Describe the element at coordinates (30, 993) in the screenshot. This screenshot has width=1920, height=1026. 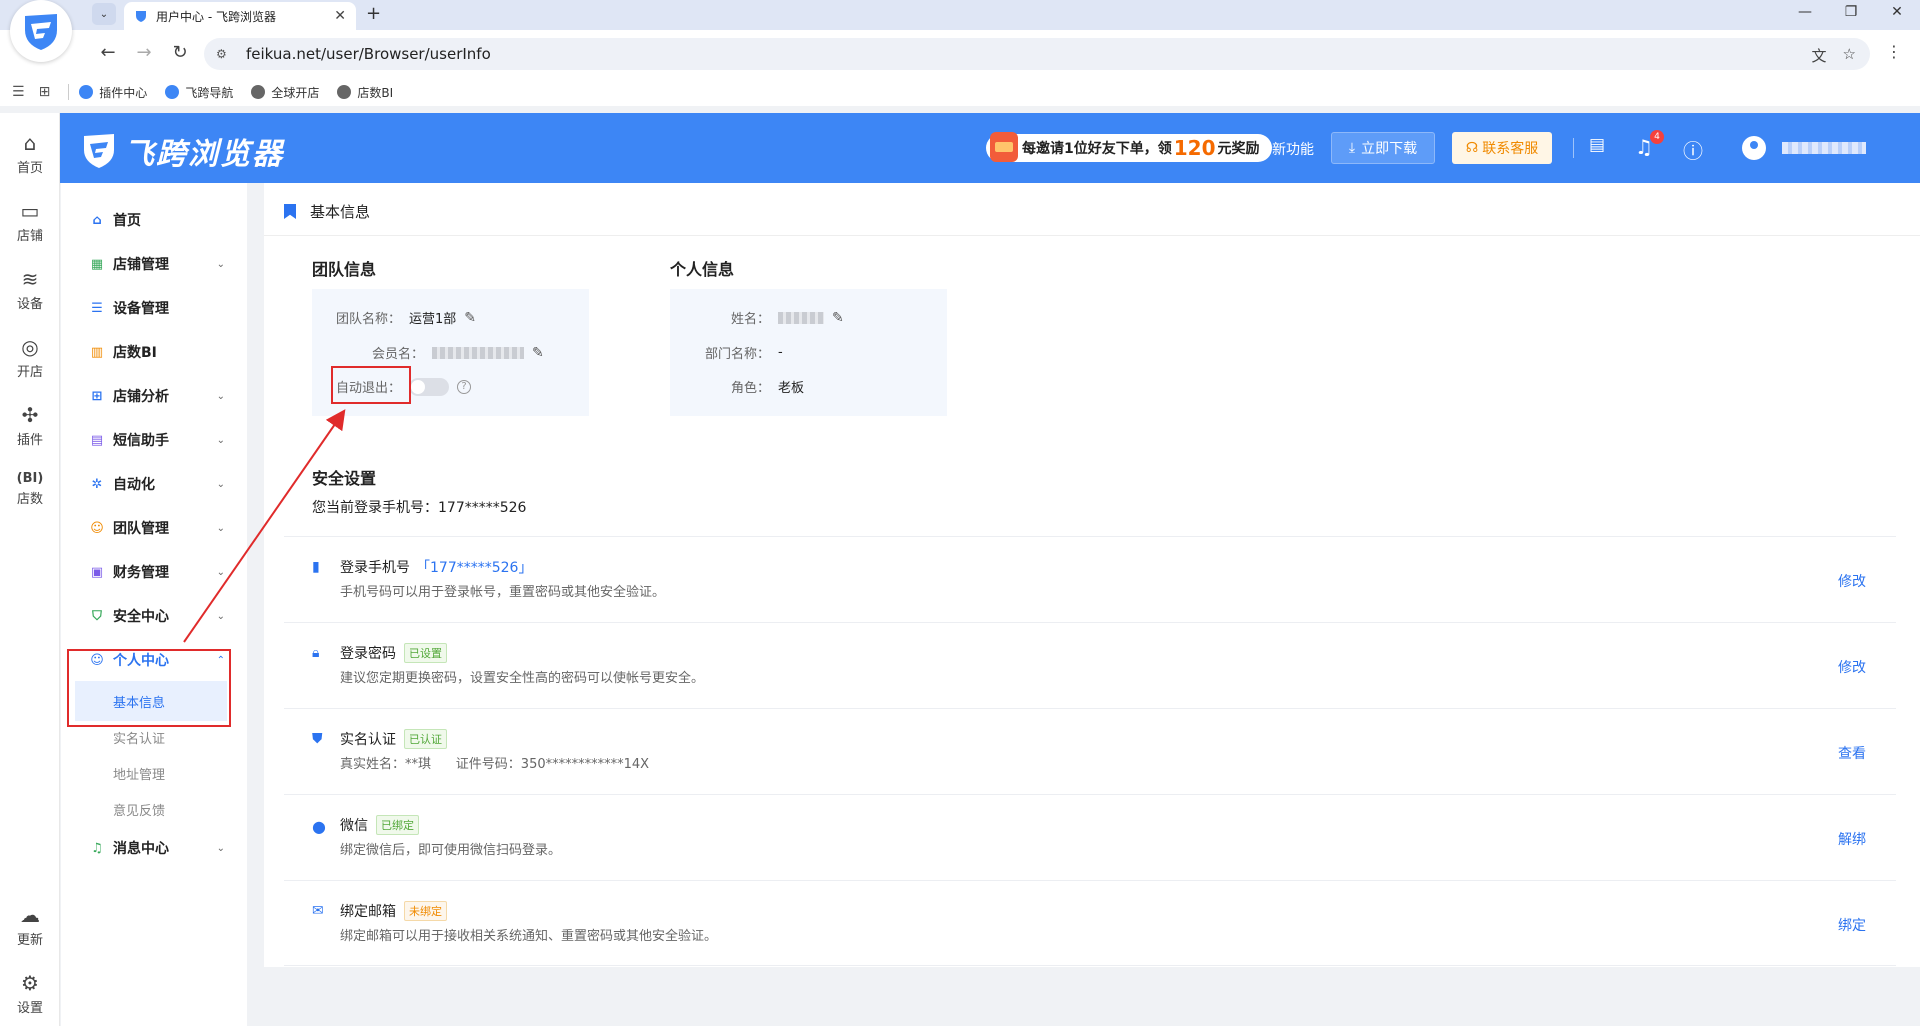
I see `rail-settings: ⚙ 设置` at that location.